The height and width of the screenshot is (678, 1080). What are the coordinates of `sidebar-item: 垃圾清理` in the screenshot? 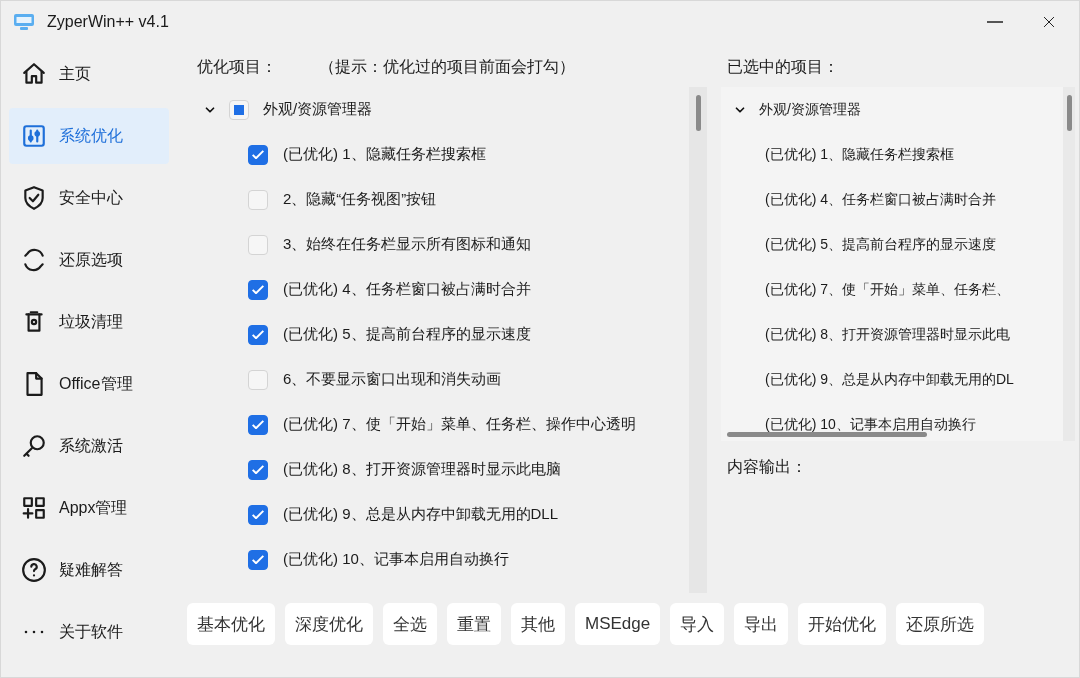 It's located at (89, 322).